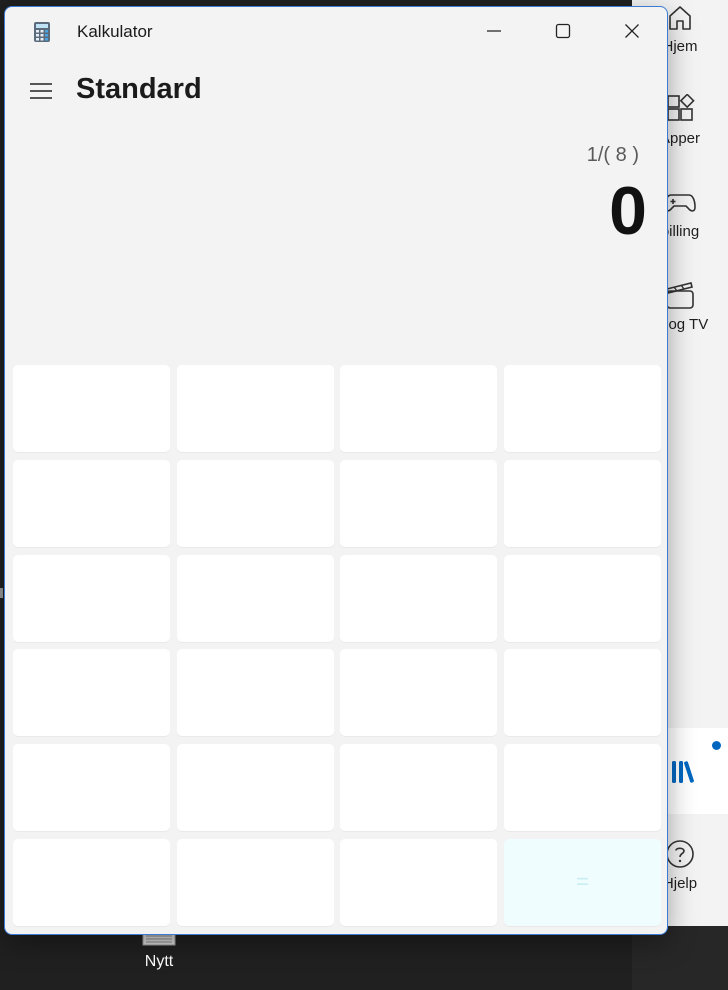 This screenshot has width=728, height=990. I want to click on minimize-button, so click(494, 31).